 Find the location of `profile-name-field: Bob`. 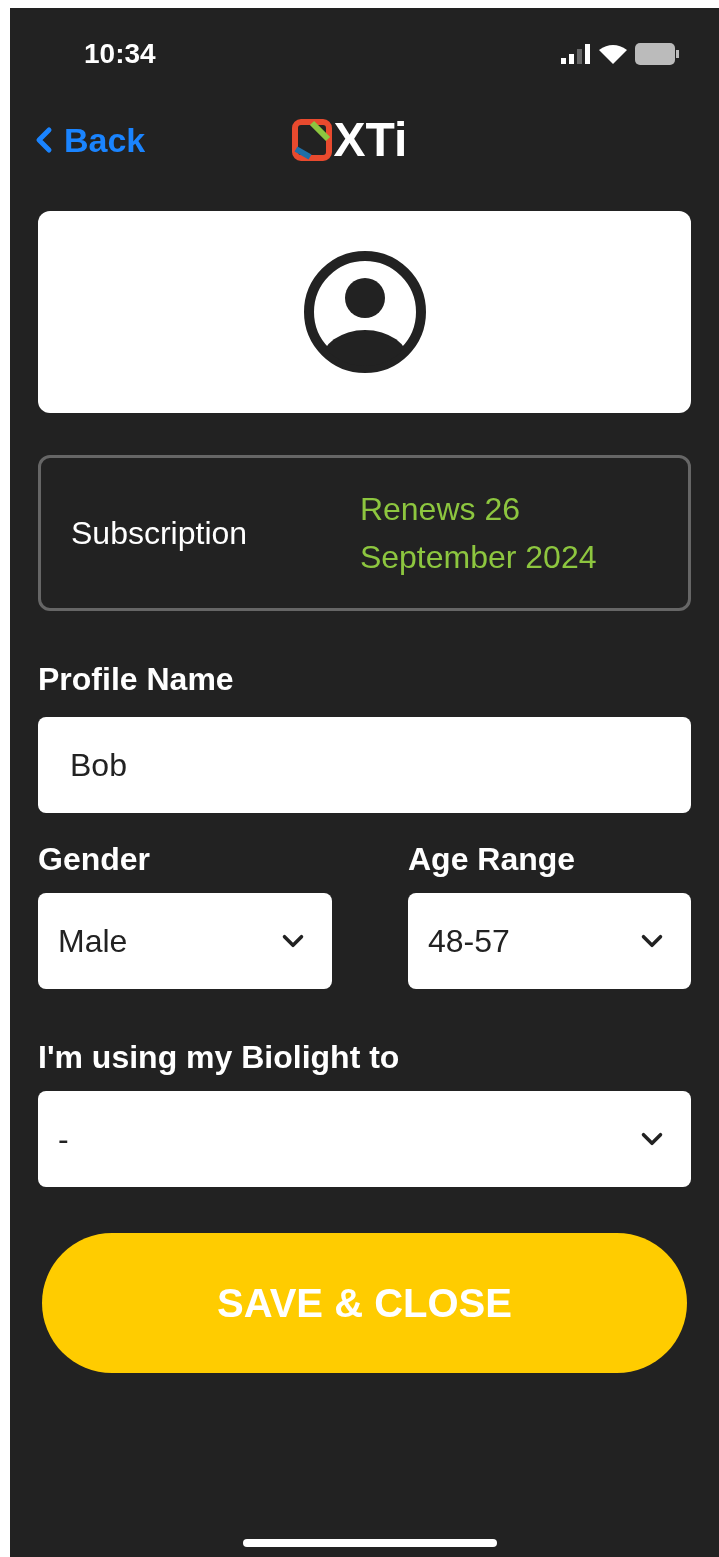

profile-name-field: Bob is located at coordinates (364, 765).